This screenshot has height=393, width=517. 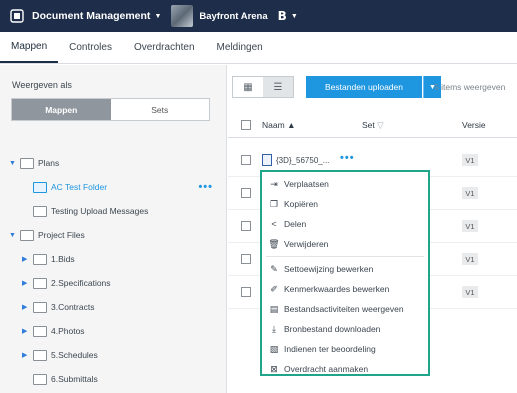 I want to click on tree-item-label: 3.Contracts, so click(x=73, y=307).